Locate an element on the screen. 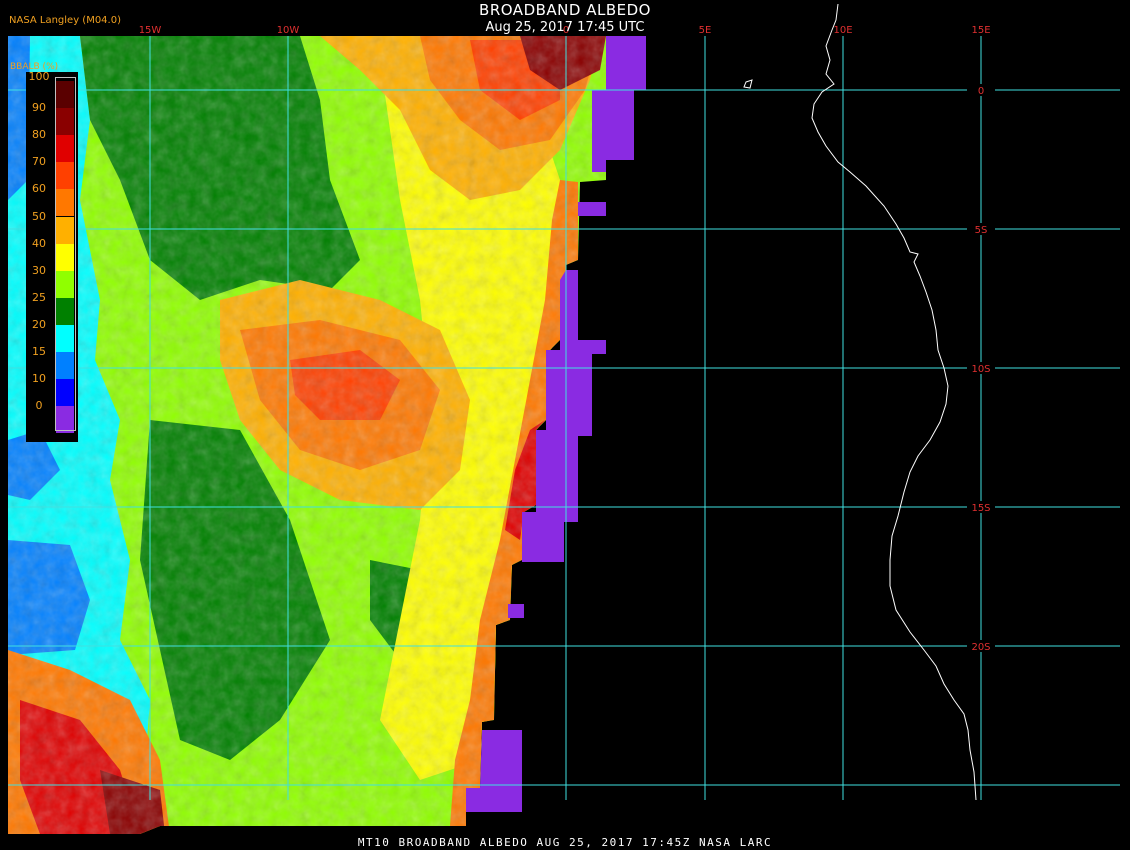 The width and height of the screenshot is (1130, 850). legend-label: 60 is located at coordinates (39, 189).